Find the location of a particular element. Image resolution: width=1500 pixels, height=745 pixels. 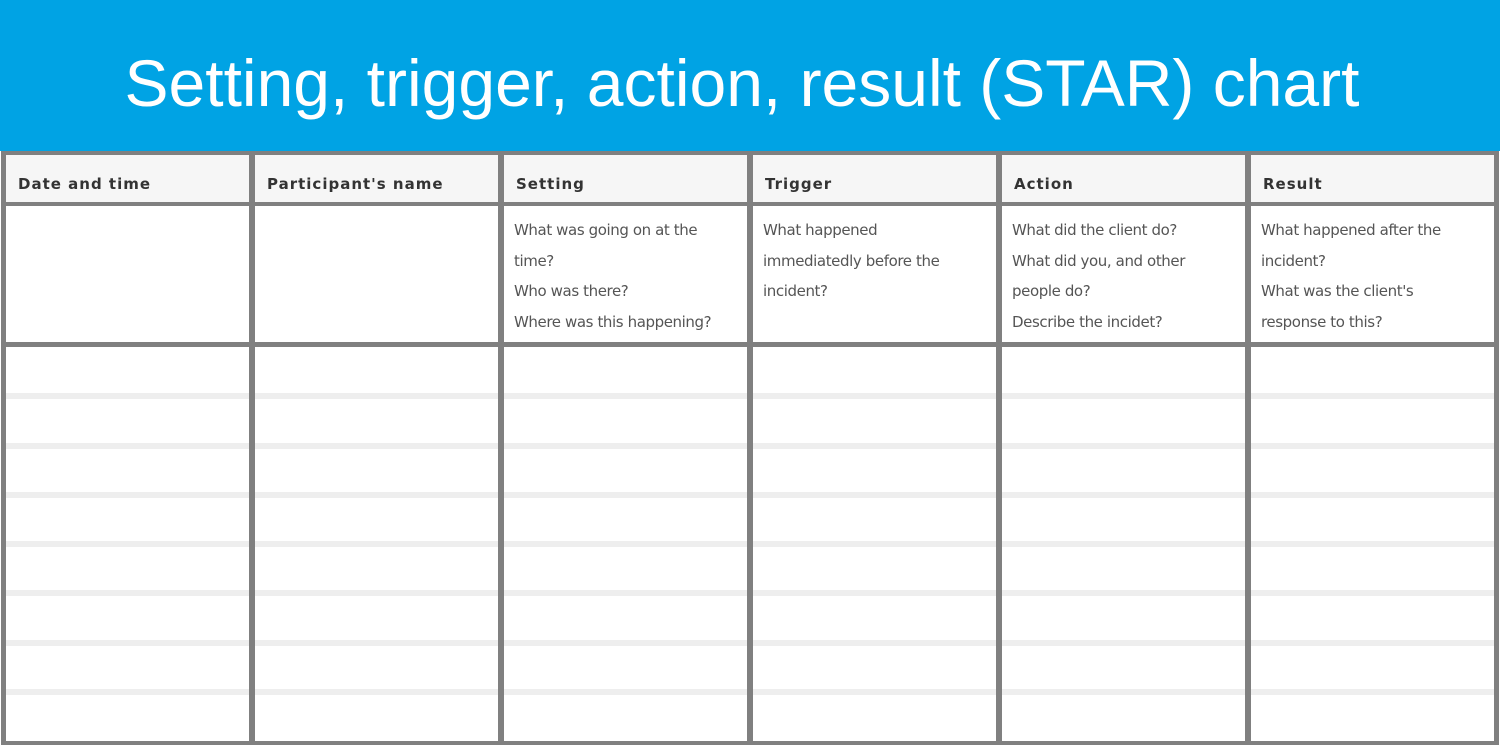

column-header-label: Trigger is located at coordinates (799, 184).